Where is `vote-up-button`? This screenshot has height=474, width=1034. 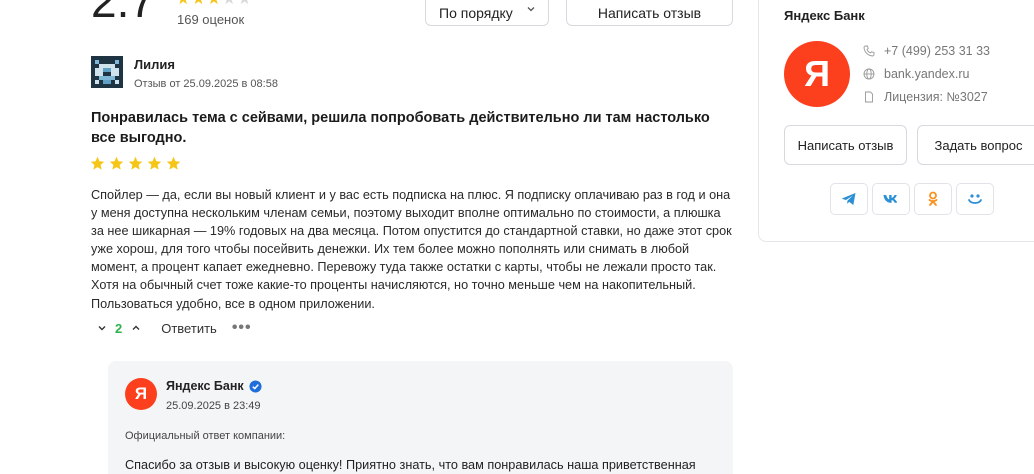 vote-up-button is located at coordinates (136, 328).